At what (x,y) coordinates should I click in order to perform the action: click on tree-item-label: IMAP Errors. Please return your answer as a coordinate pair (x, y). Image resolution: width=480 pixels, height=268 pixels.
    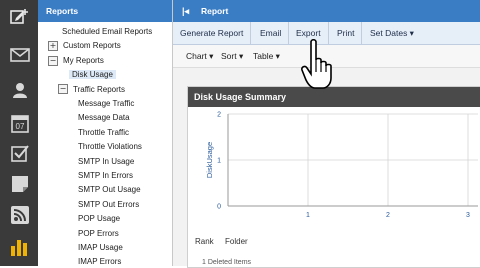
    Looking at the image, I should click on (100, 262).